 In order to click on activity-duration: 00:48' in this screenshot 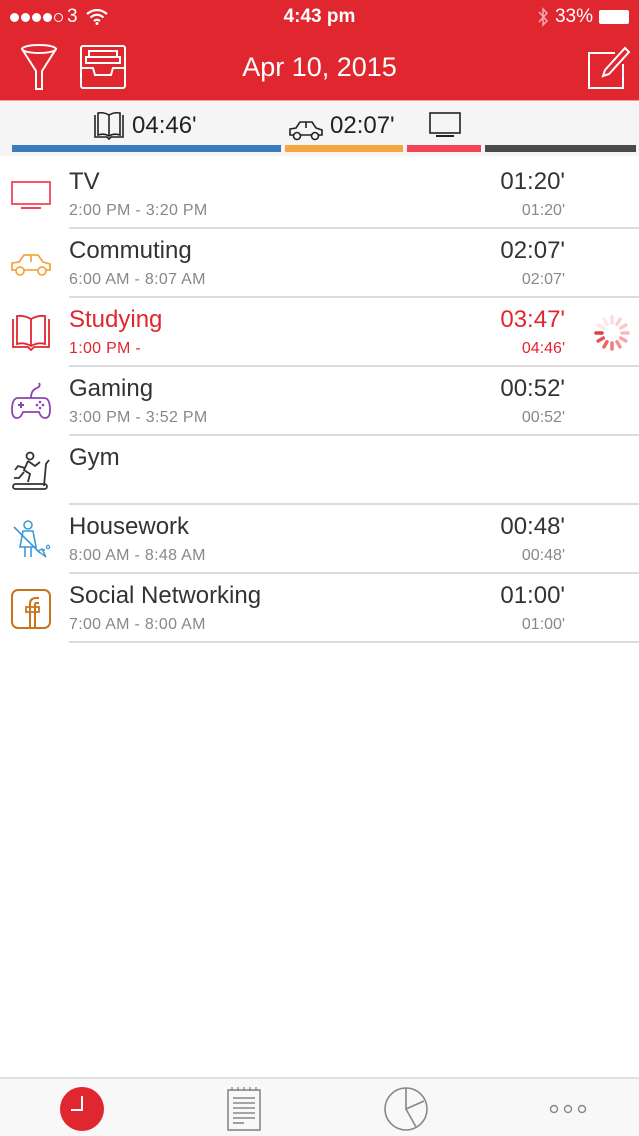, I will do `click(532, 526)`.